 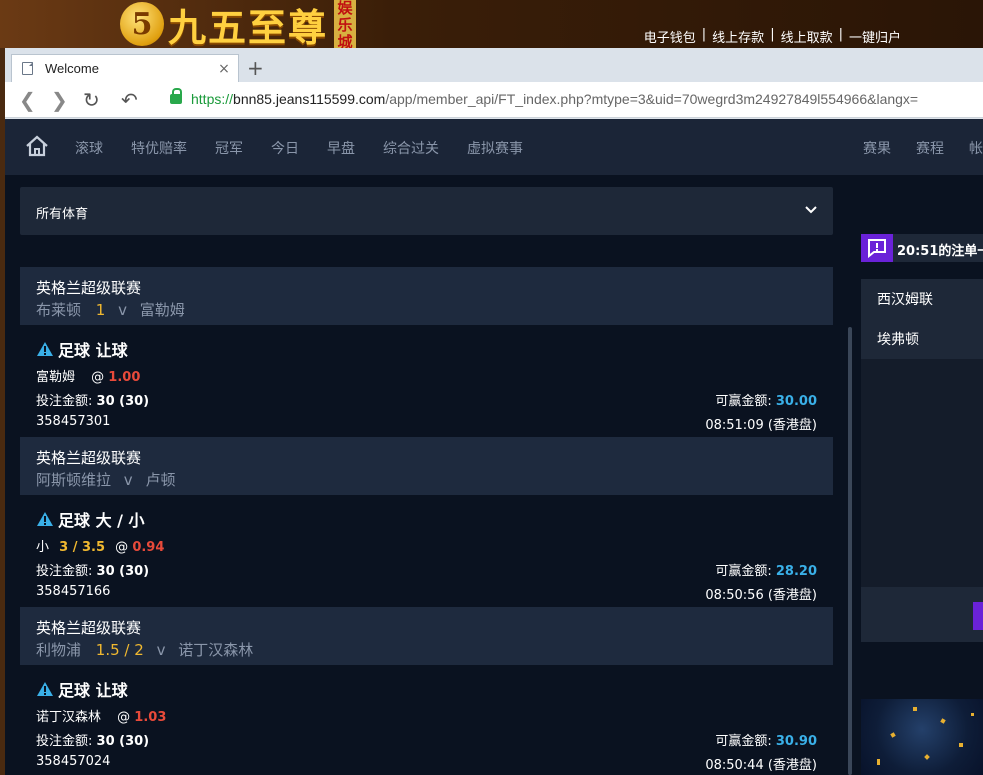 What do you see at coordinates (285, 148) in the screenshot?
I see `nav-today: 今日` at bounding box center [285, 148].